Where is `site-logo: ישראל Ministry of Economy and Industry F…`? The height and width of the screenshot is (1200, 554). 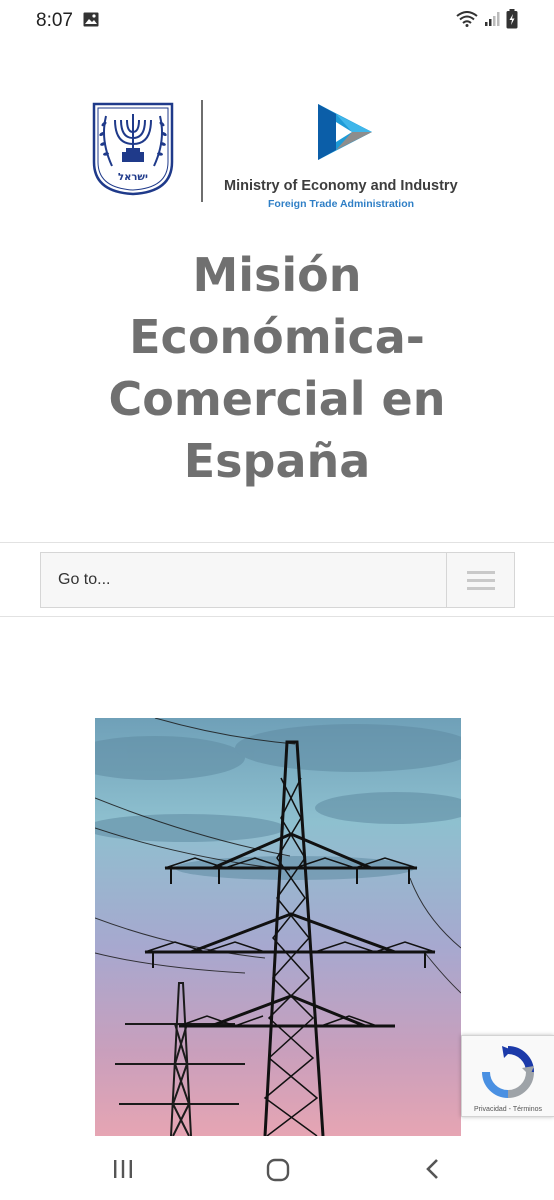
site-logo: ישראל Ministry of Economy and Industry F… is located at coordinates (277, 155).